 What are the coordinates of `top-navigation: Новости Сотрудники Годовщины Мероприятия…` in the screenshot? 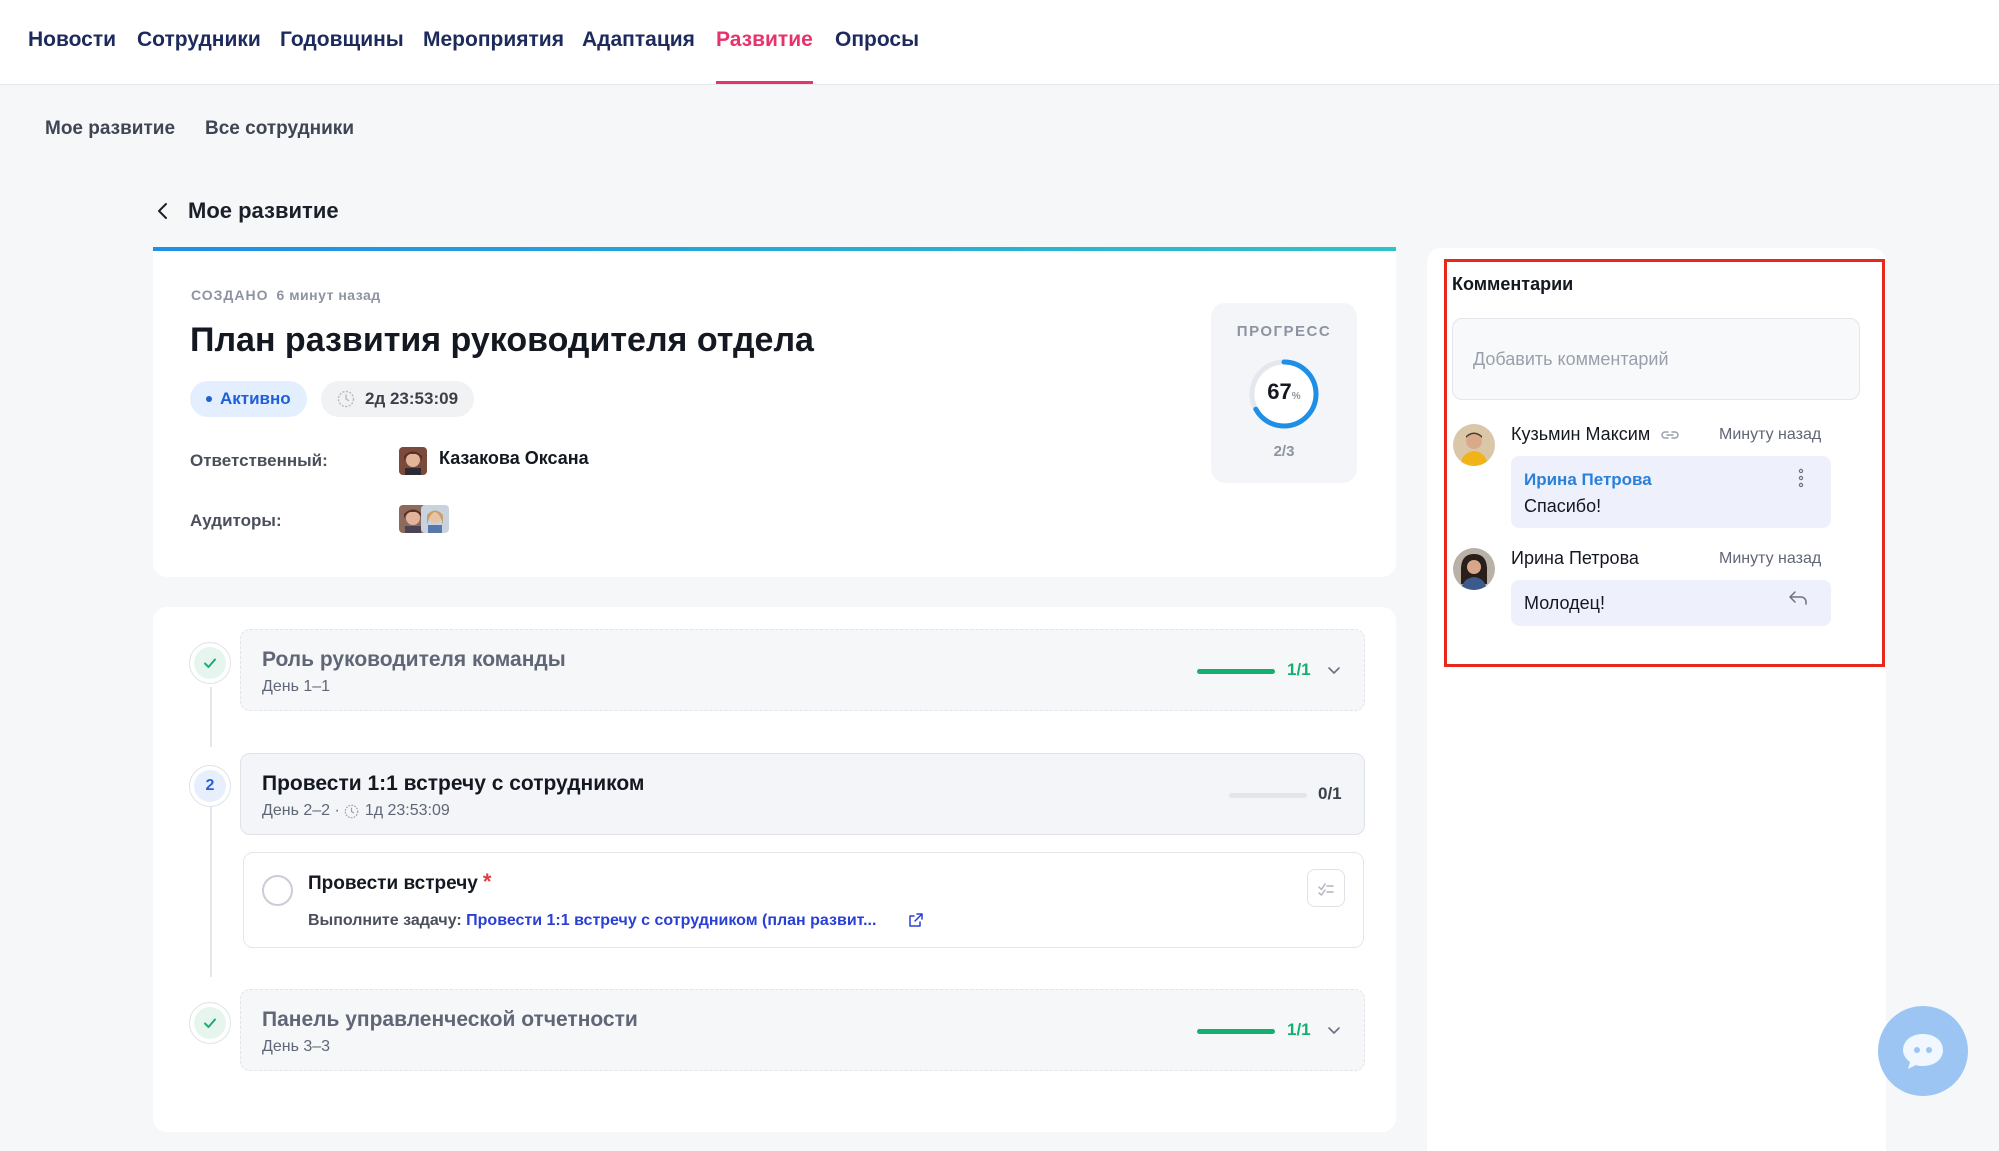 It's located at (999, 42).